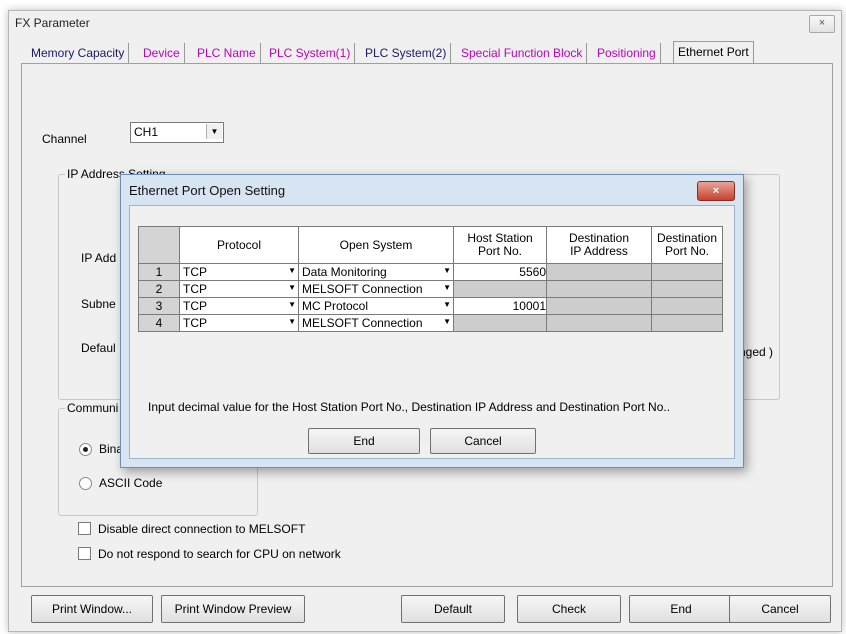  Describe the element at coordinates (52, 23) in the screenshot. I see `window-title: FX Parameter` at that location.